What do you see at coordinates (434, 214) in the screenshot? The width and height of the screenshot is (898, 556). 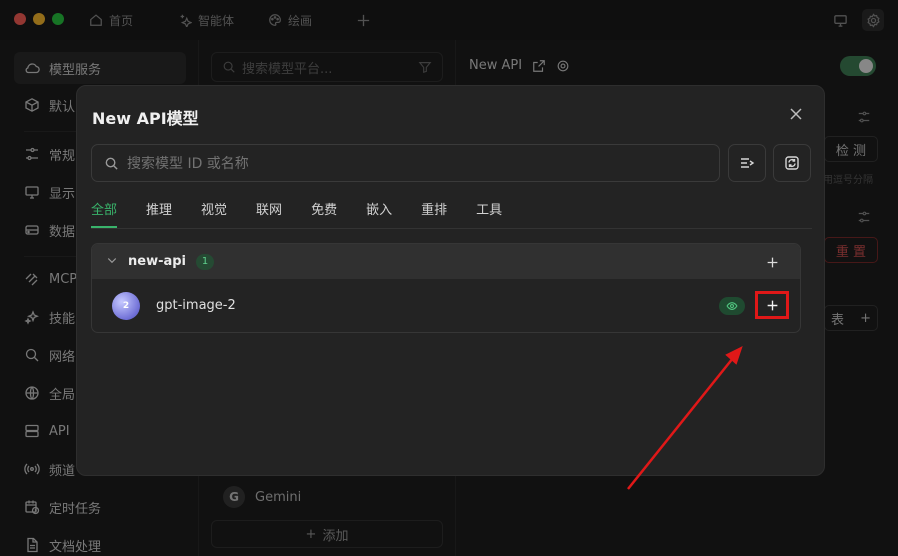 I see `tab-rerank: 重排` at bounding box center [434, 214].